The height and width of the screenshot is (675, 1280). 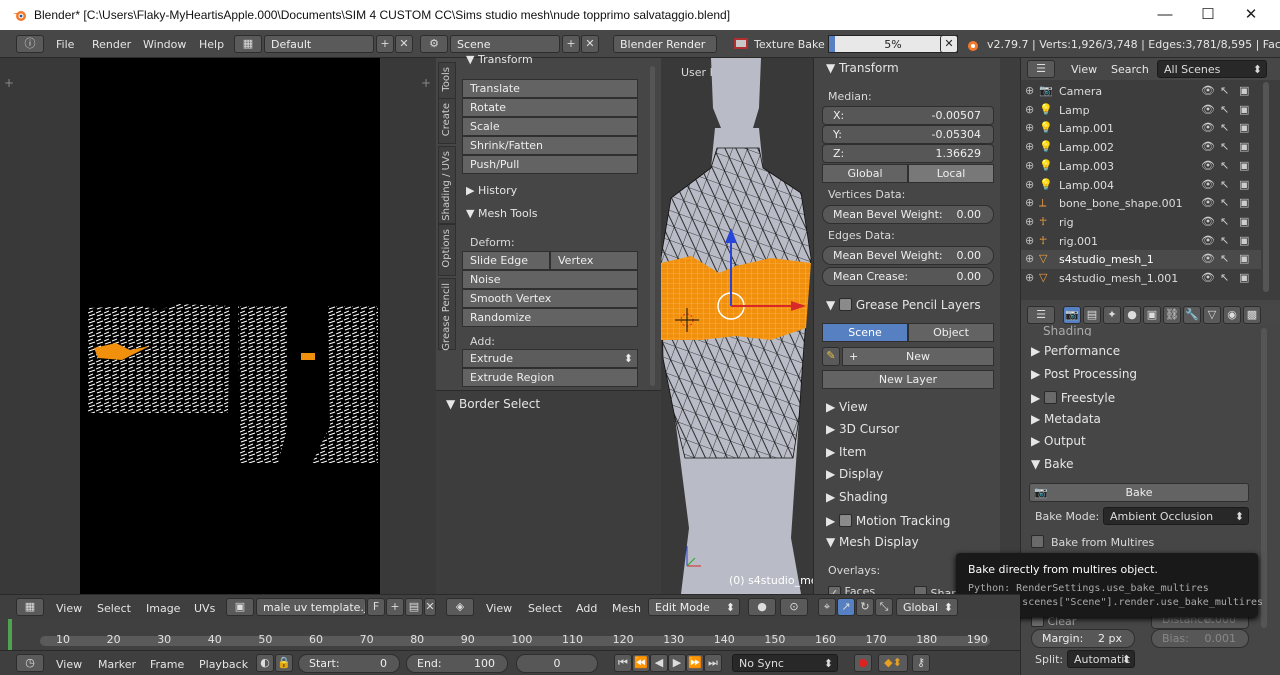 What do you see at coordinates (223, 664) in the screenshot?
I see `timeline-menu-playback: Playback` at bounding box center [223, 664].